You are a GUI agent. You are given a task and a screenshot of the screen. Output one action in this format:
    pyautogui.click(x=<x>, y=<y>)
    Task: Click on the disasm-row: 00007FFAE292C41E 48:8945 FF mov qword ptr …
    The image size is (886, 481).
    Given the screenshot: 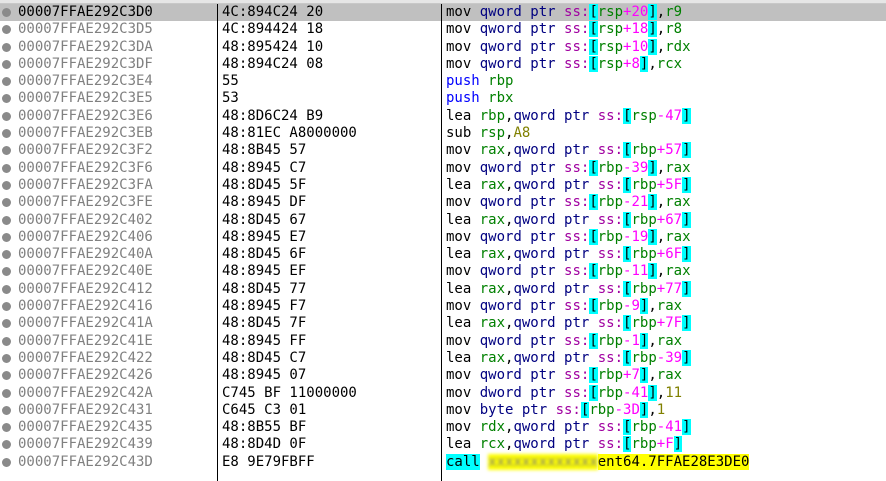 What is the action you would take?
    pyautogui.click(x=443, y=341)
    